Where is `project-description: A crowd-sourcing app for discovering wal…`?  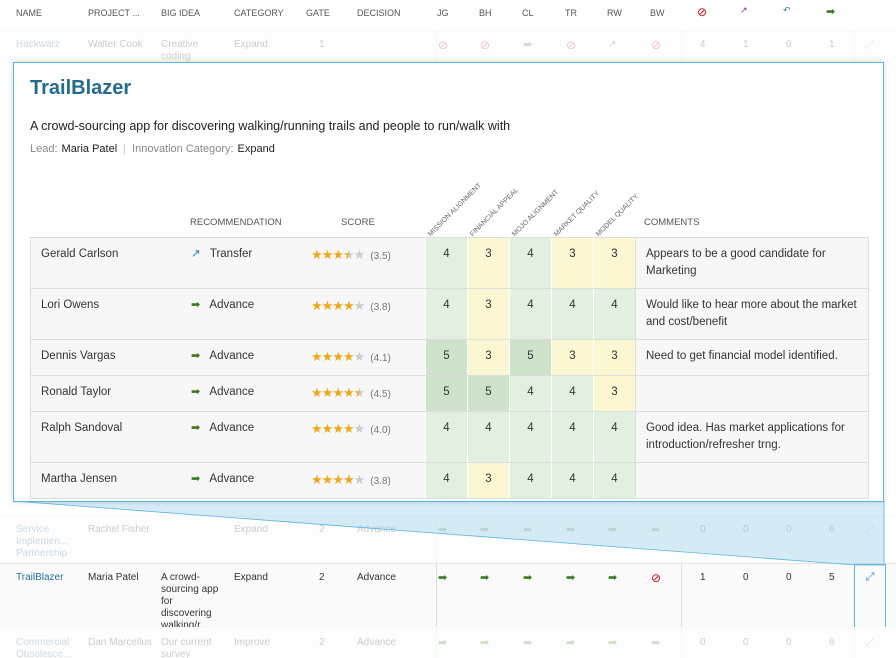 project-description: A crowd-sourcing app for discovering wal… is located at coordinates (270, 126).